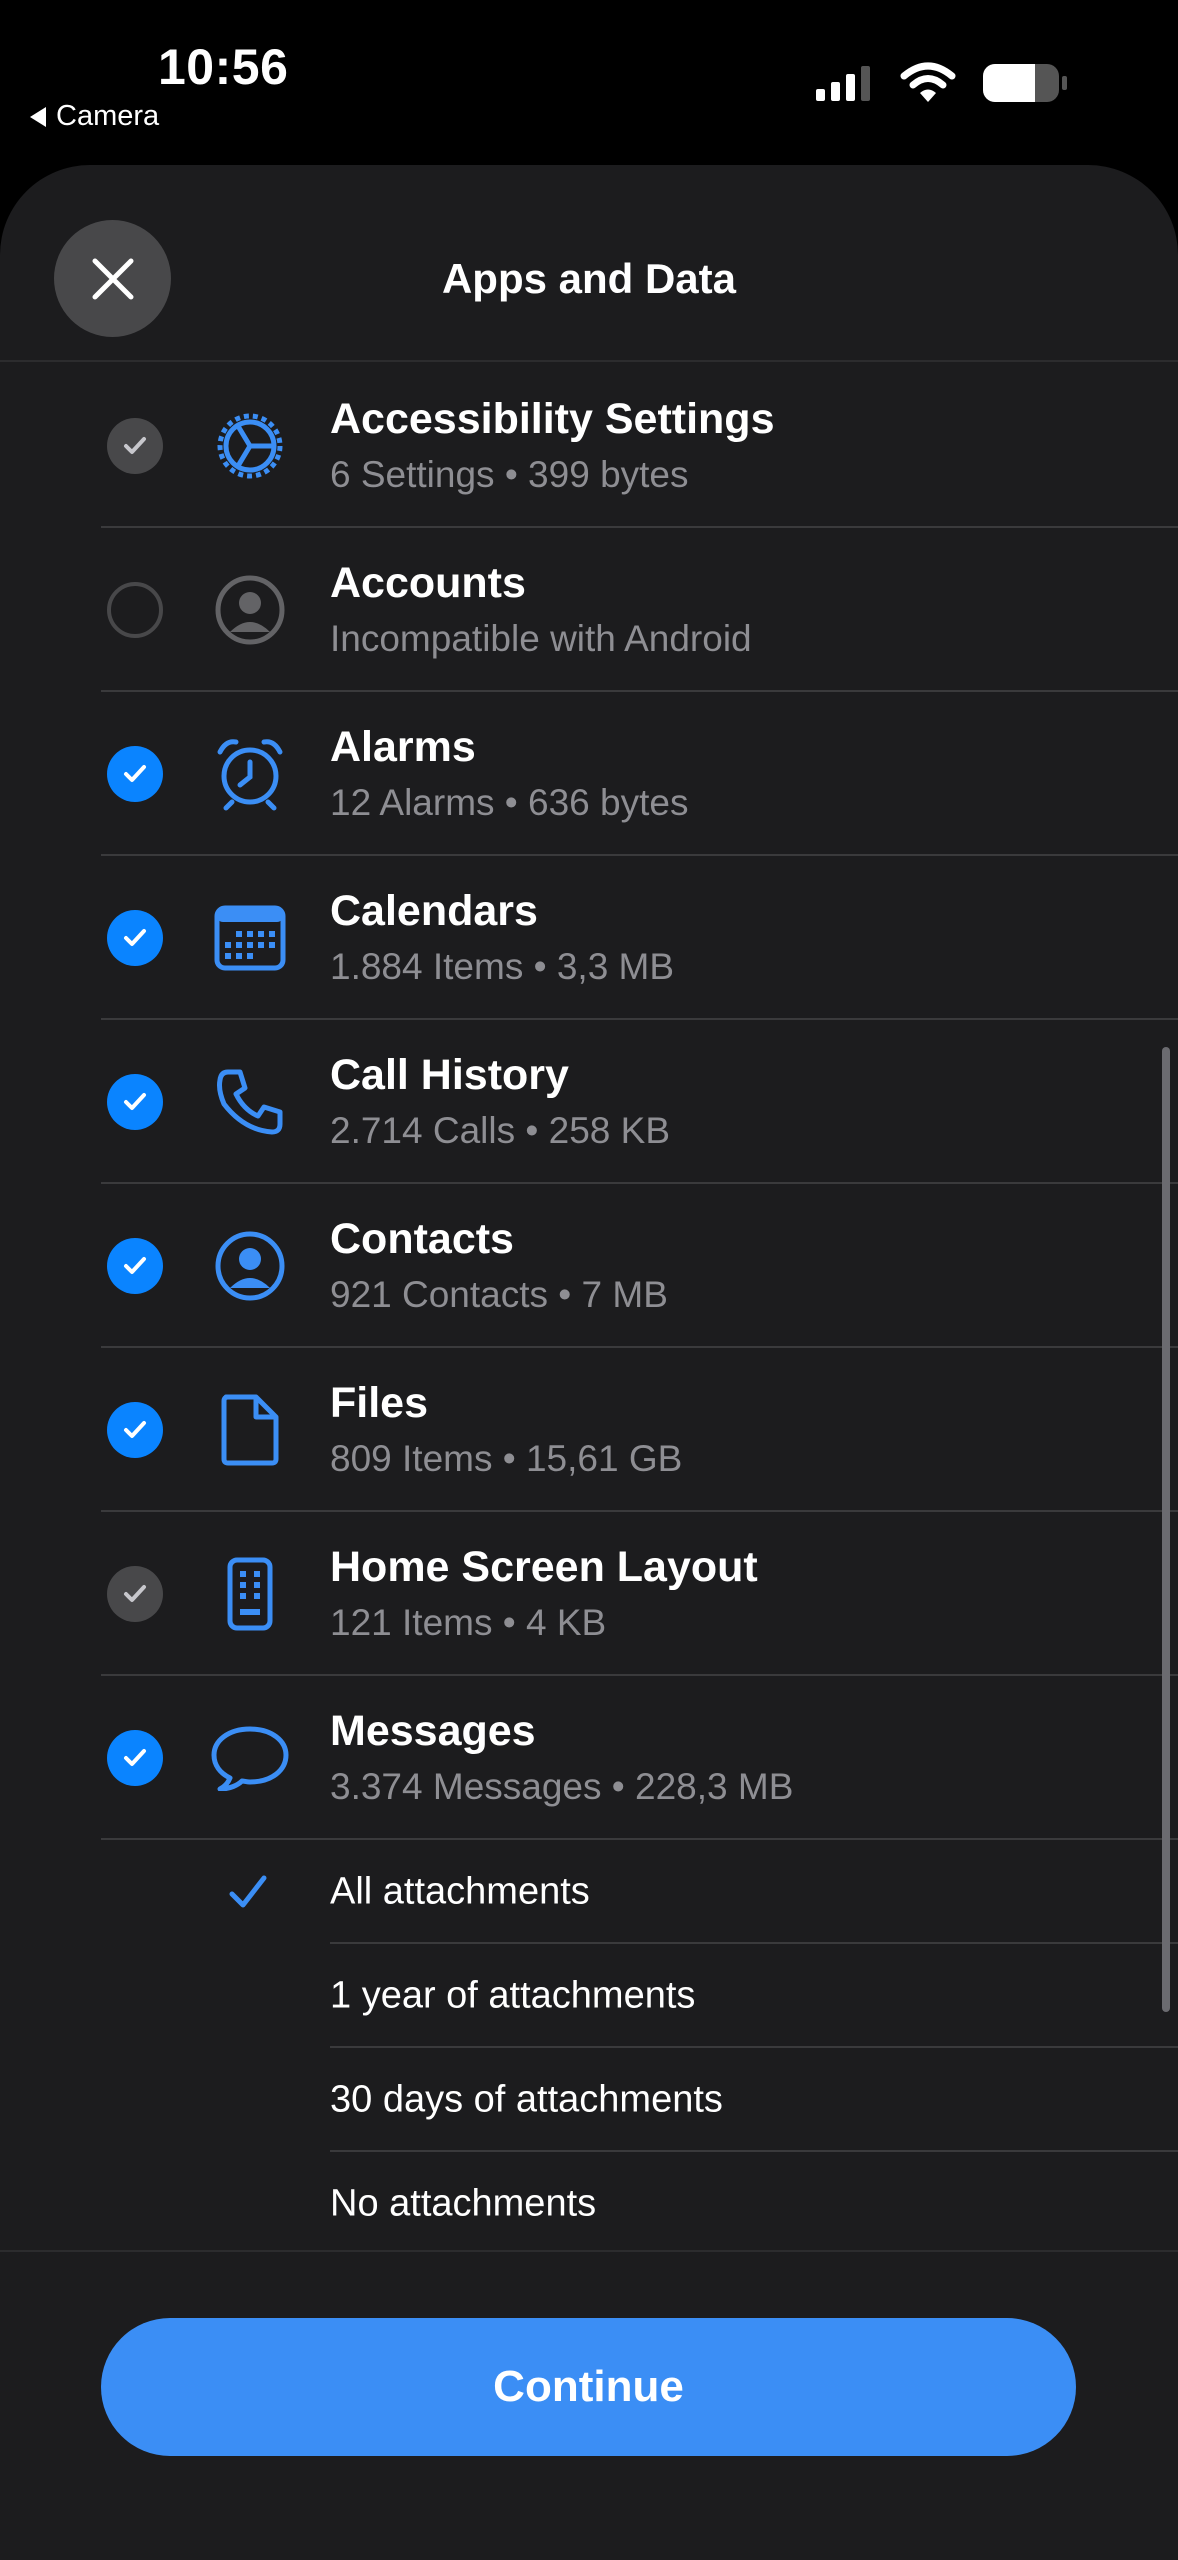 This screenshot has height=2560, width=1178. I want to click on item-subtitle: 12 Alarms • 636 bytes, so click(509, 802).